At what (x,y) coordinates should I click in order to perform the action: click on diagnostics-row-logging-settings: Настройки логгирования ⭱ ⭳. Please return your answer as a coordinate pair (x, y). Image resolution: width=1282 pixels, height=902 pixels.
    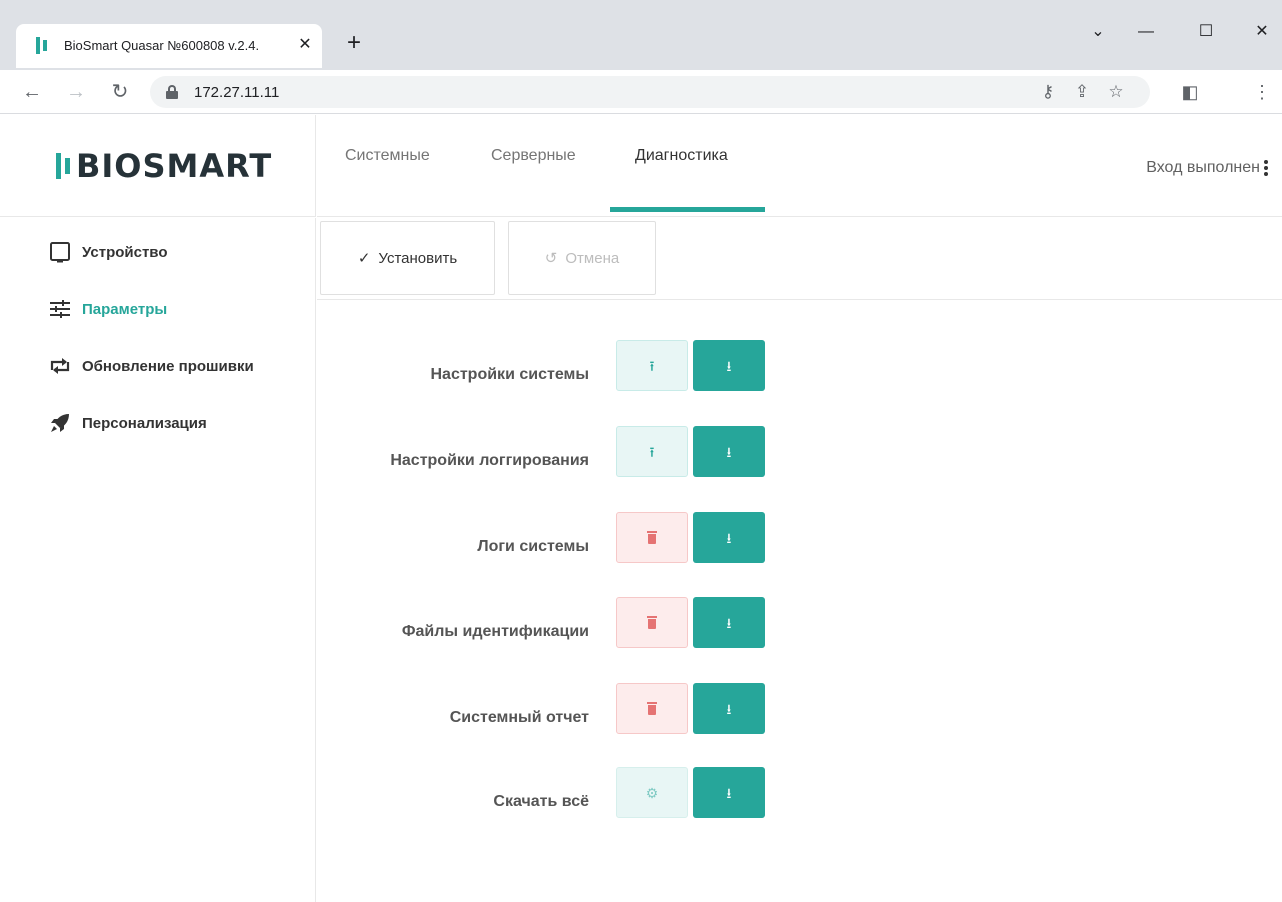
    Looking at the image, I should click on (547, 452).